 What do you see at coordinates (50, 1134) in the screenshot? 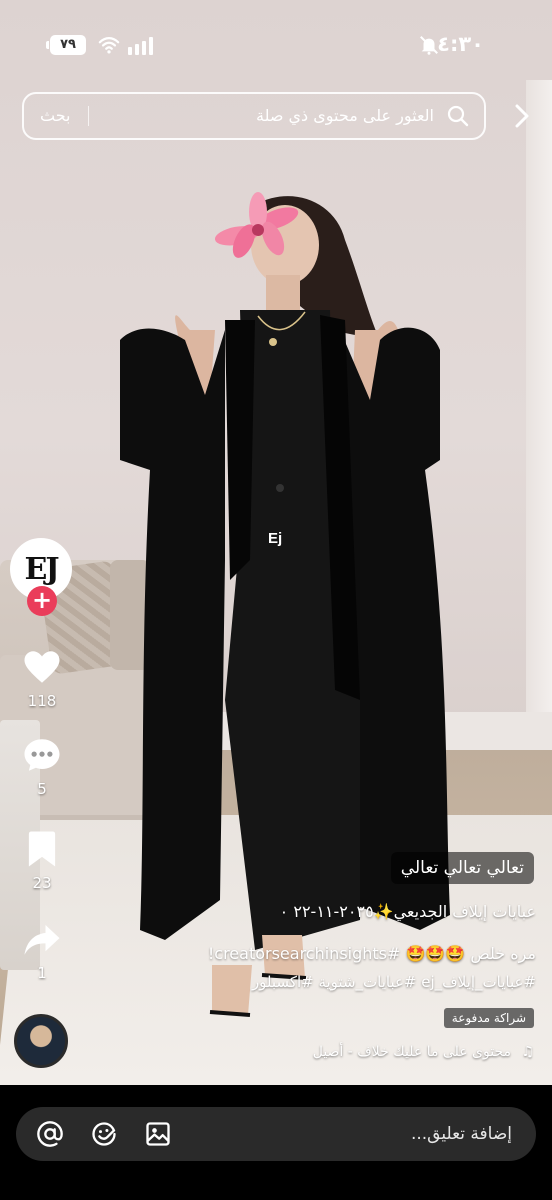
I see `mention-at-icon` at bounding box center [50, 1134].